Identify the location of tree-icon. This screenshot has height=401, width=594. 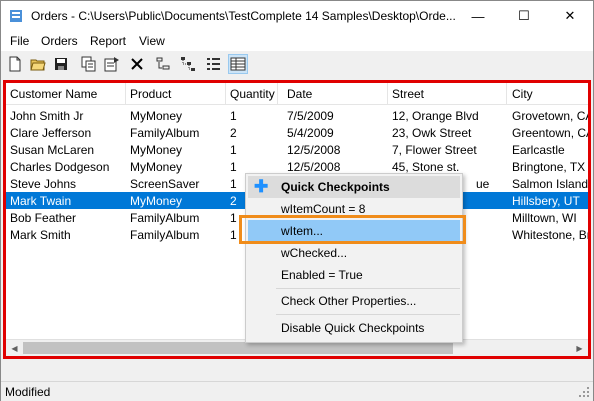
(188, 64).